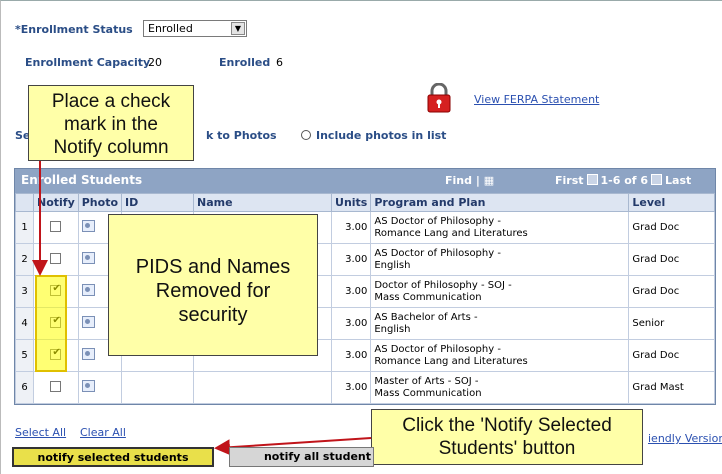 This screenshot has height=474, width=722. I want to click on program-line: Doctor of Philosophy - SOJ -, so click(443, 285).